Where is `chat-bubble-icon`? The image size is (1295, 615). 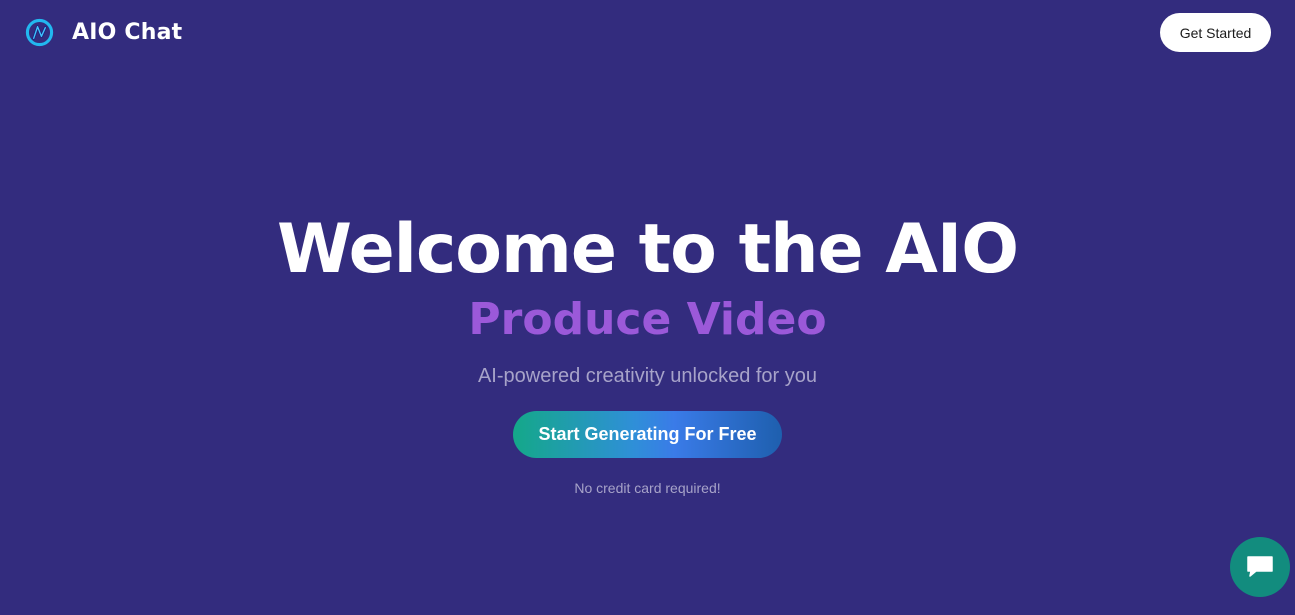
chat-bubble-icon is located at coordinates (1260, 566).